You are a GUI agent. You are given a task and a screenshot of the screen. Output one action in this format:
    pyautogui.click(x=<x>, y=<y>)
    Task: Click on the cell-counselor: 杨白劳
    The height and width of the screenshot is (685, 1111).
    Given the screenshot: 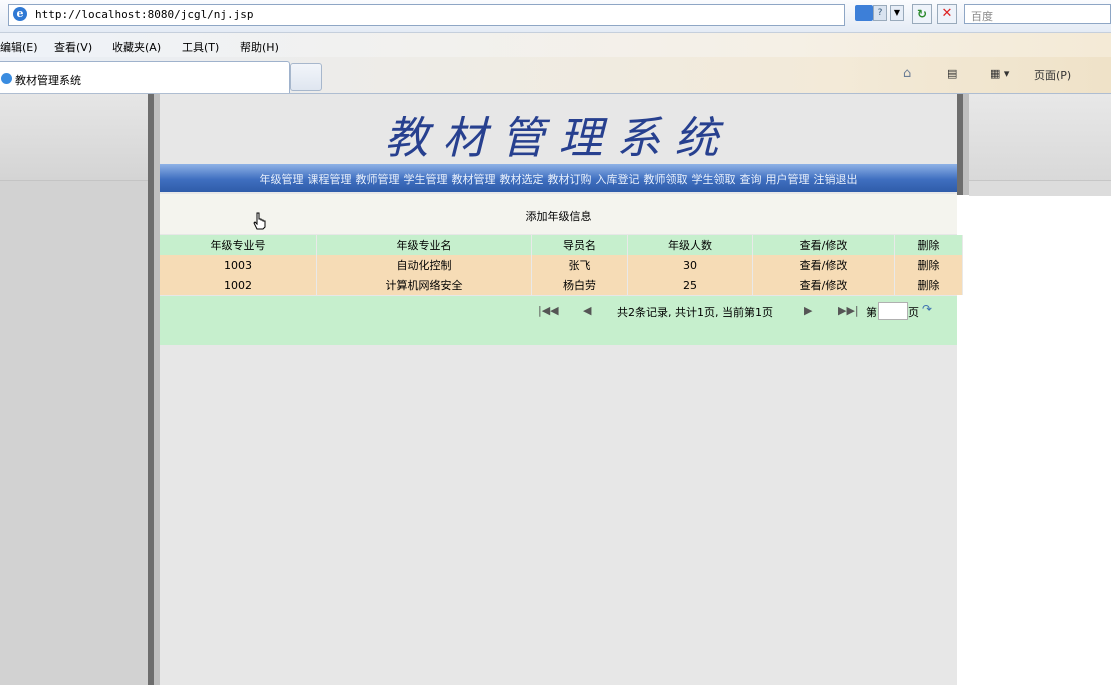 What is the action you would take?
    pyautogui.click(x=579, y=285)
    